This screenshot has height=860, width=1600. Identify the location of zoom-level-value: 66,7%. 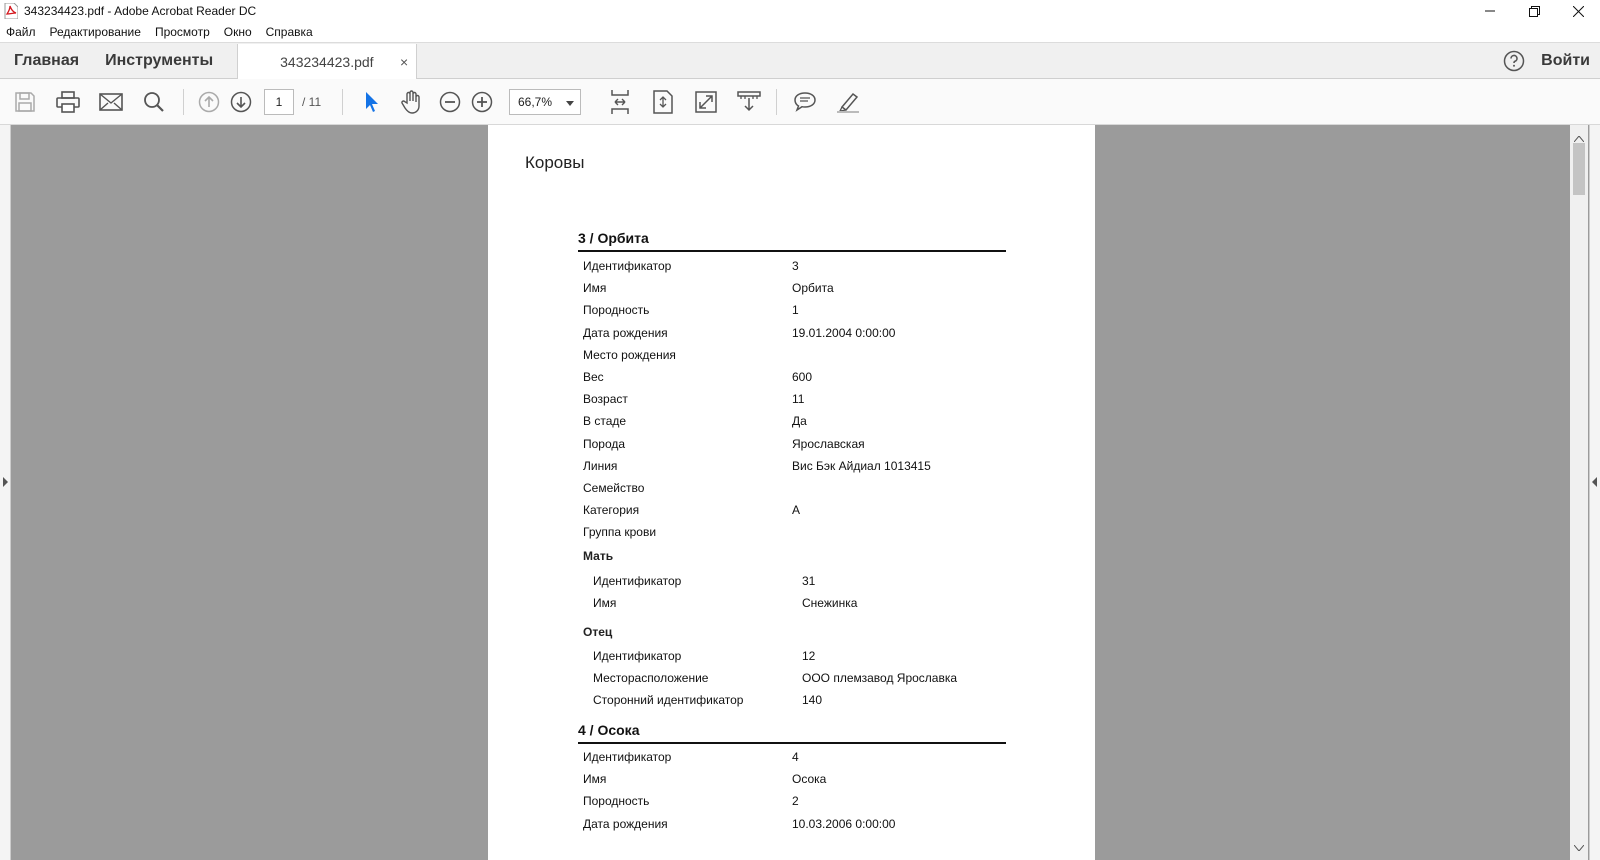
(535, 101).